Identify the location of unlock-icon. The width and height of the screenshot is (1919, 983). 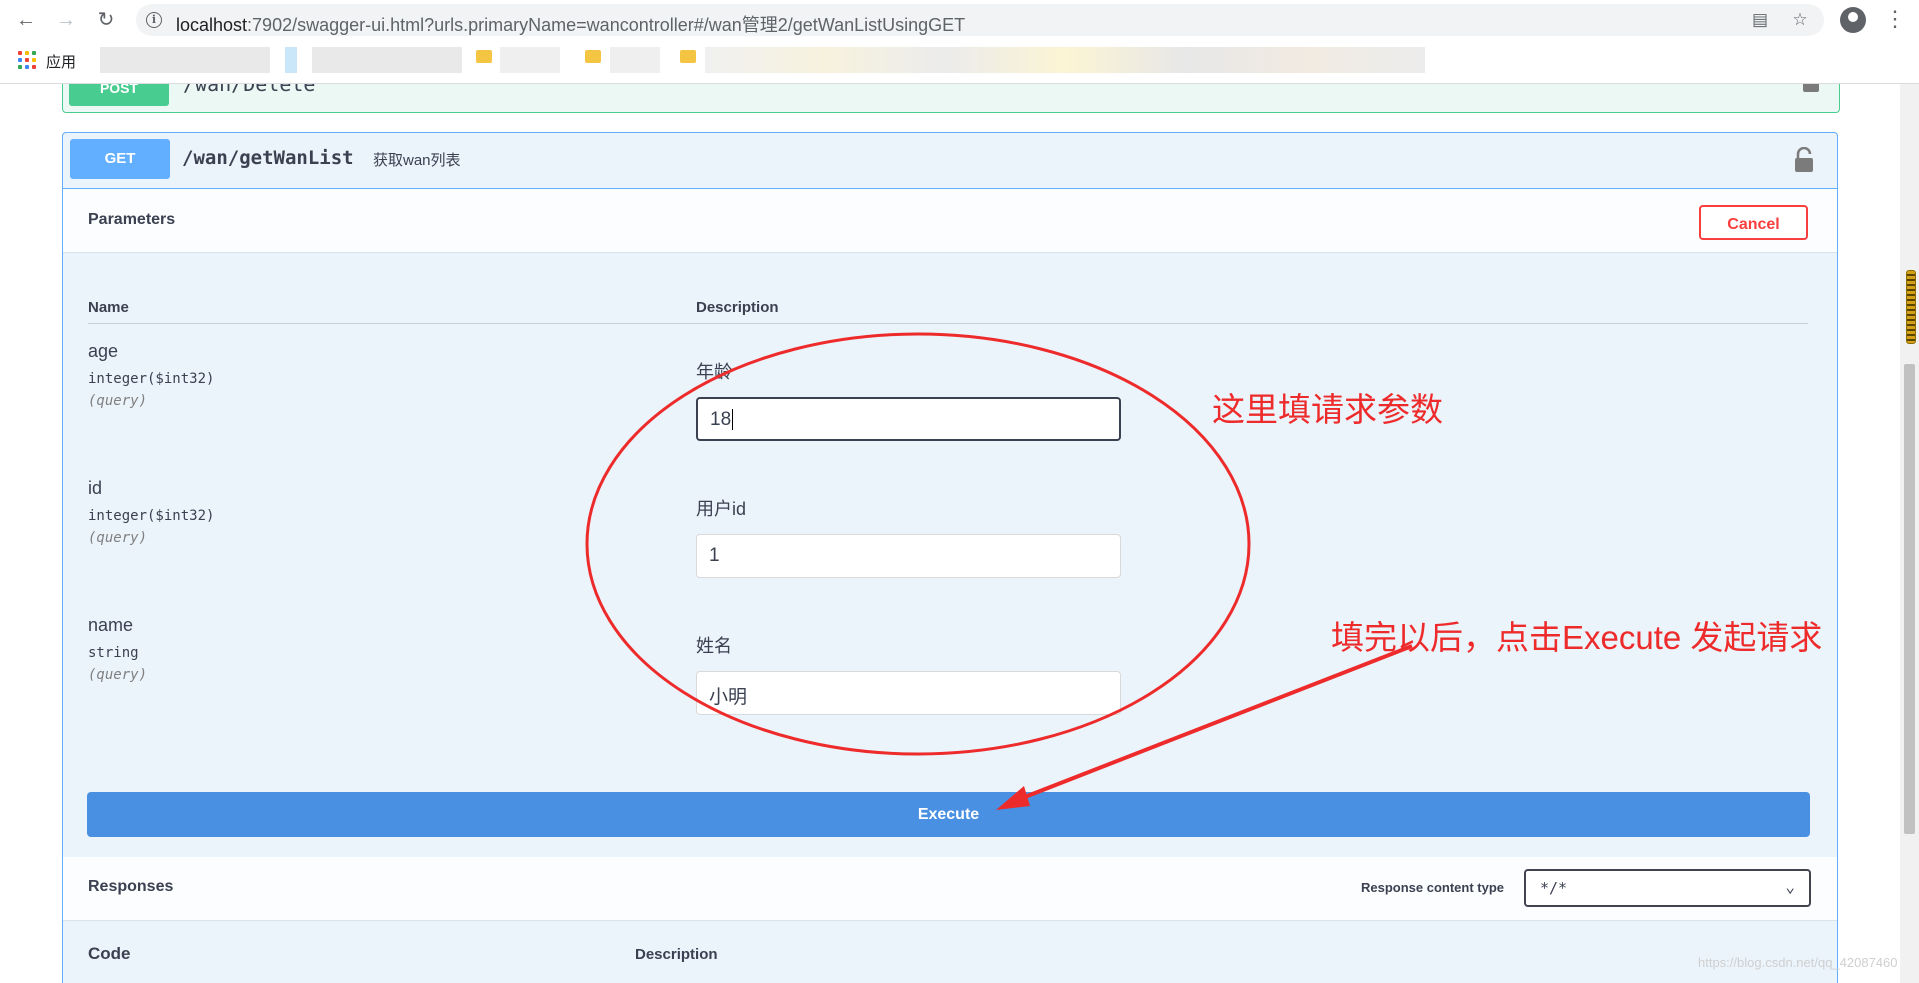
(1804, 160).